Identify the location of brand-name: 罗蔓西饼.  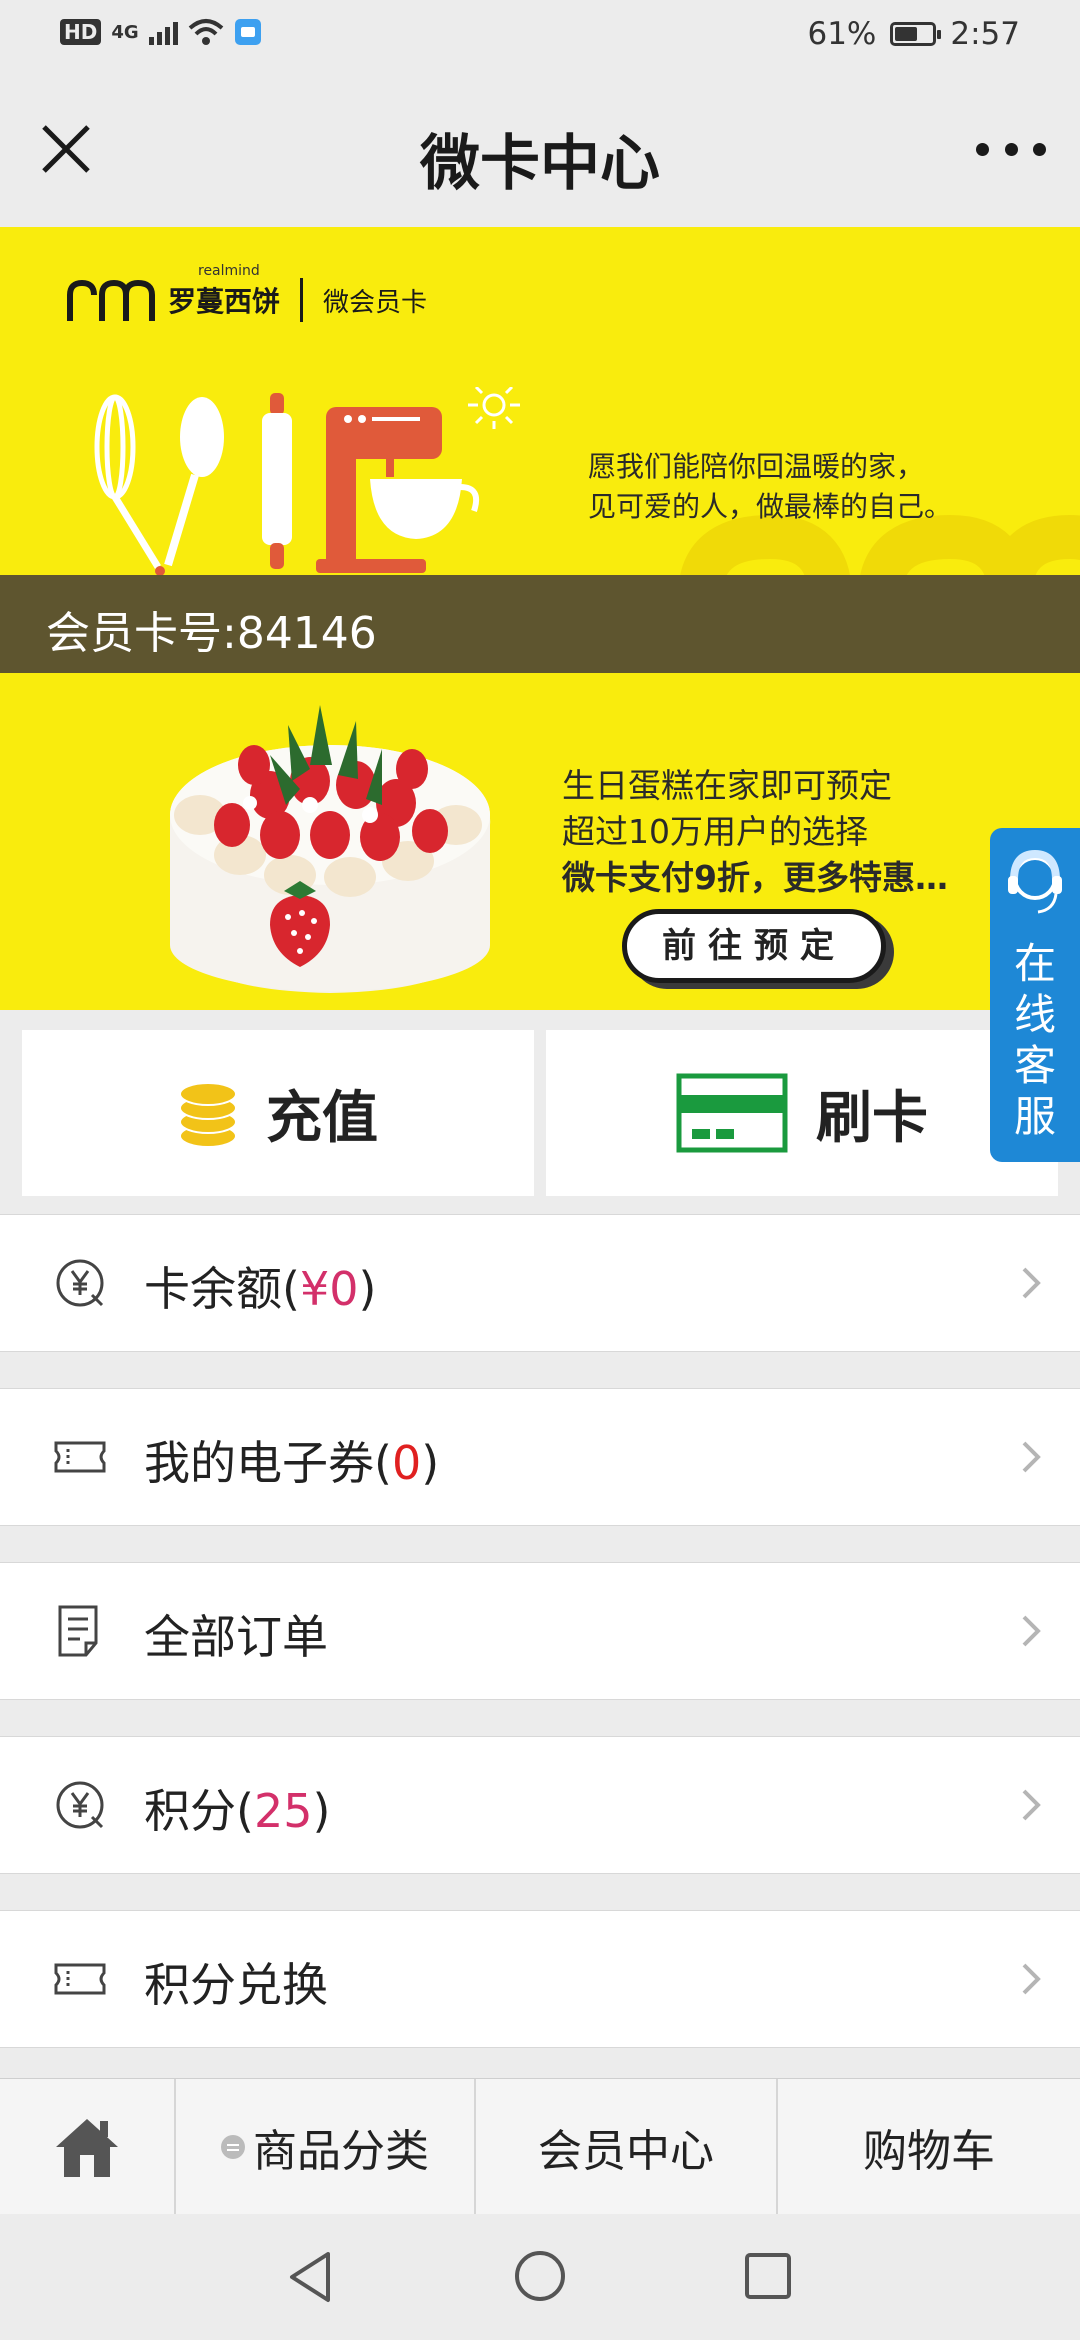
(224, 301).